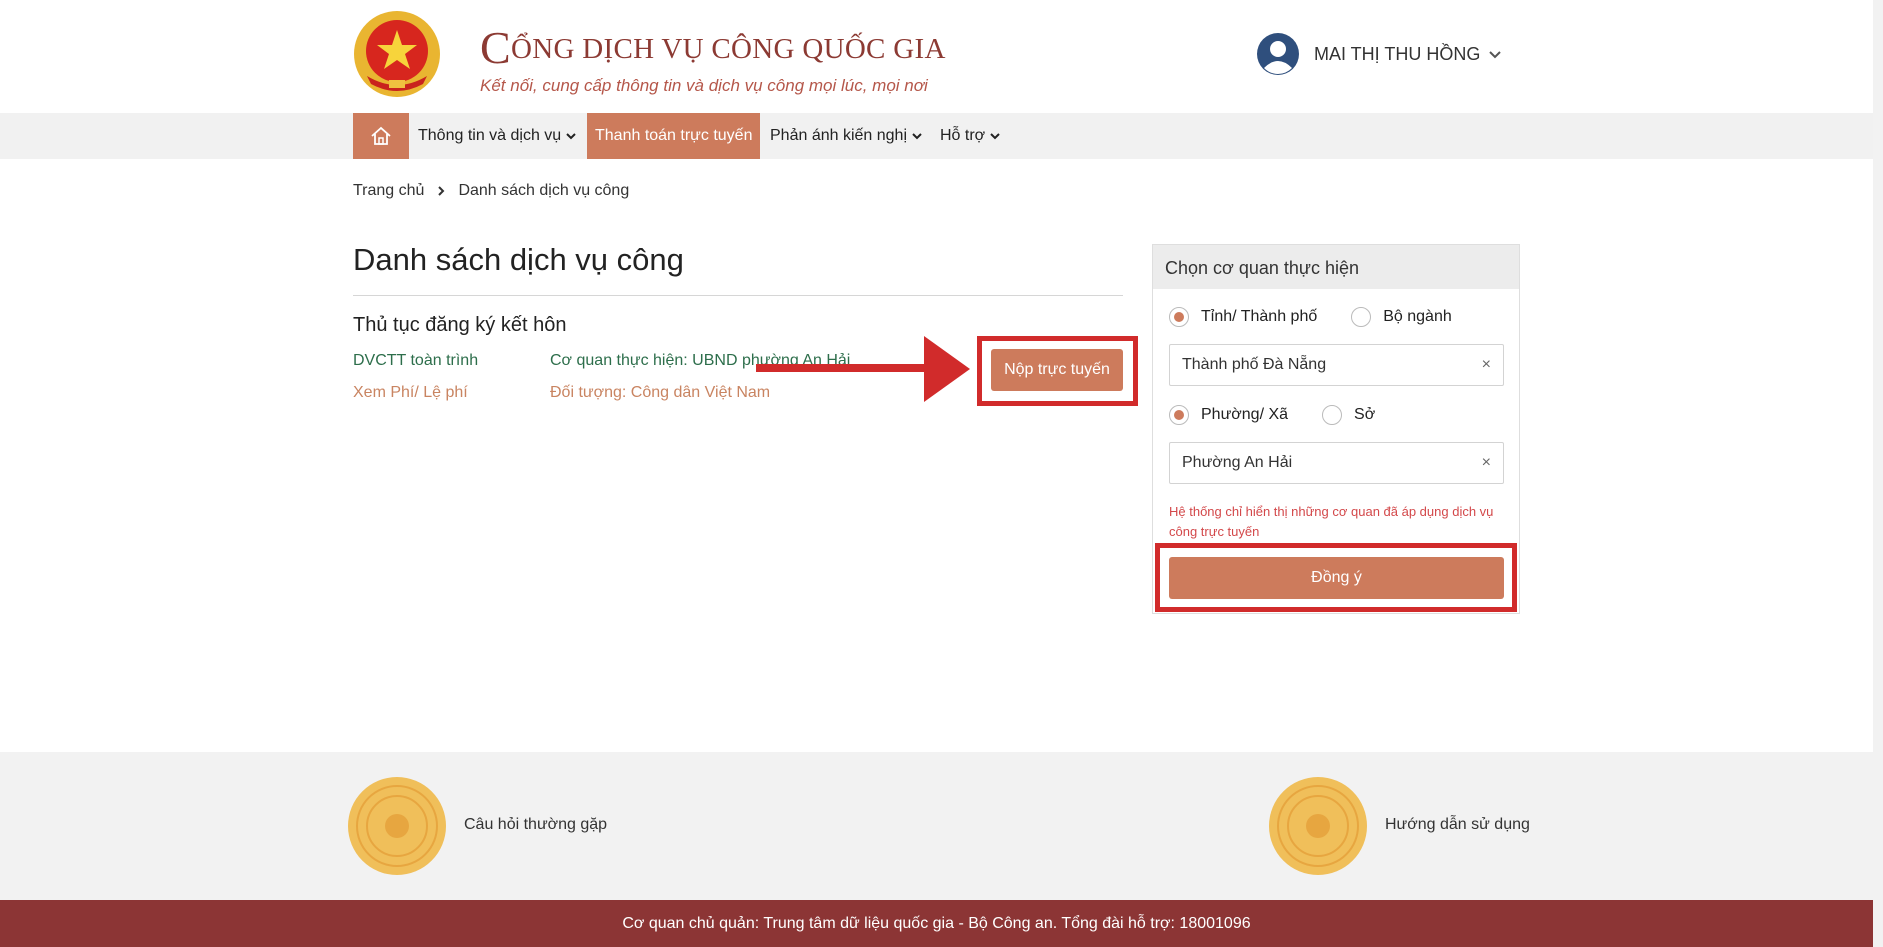  I want to click on radio-ward, so click(1179, 415).